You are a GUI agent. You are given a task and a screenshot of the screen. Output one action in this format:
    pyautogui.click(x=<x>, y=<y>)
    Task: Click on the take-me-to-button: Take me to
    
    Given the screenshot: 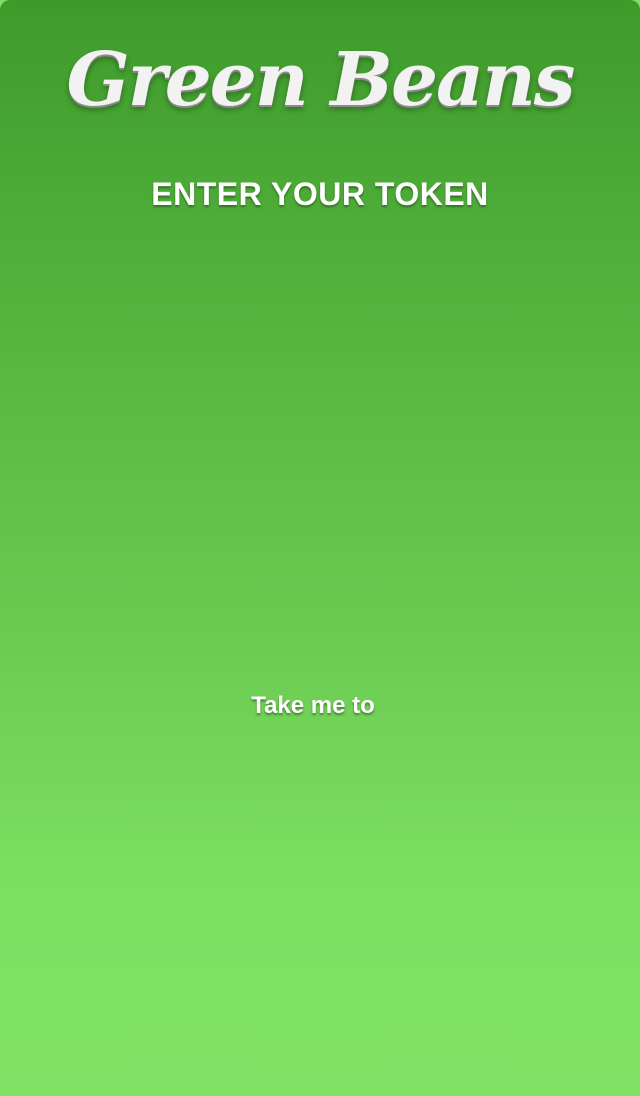 What is the action you would take?
    pyautogui.click(x=313, y=706)
    